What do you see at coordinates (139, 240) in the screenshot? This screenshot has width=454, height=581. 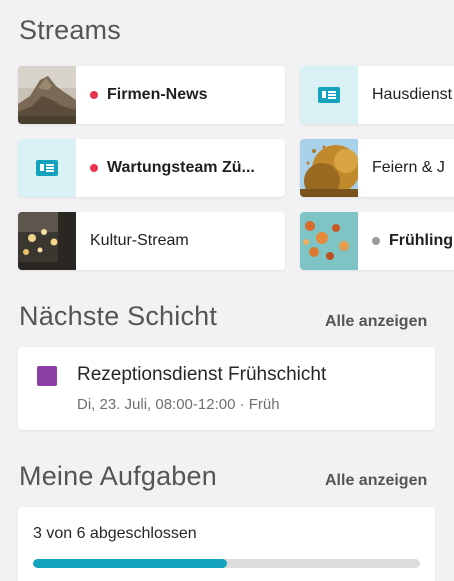 I see `stream-name: Kultur-Stream` at bounding box center [139, 240].